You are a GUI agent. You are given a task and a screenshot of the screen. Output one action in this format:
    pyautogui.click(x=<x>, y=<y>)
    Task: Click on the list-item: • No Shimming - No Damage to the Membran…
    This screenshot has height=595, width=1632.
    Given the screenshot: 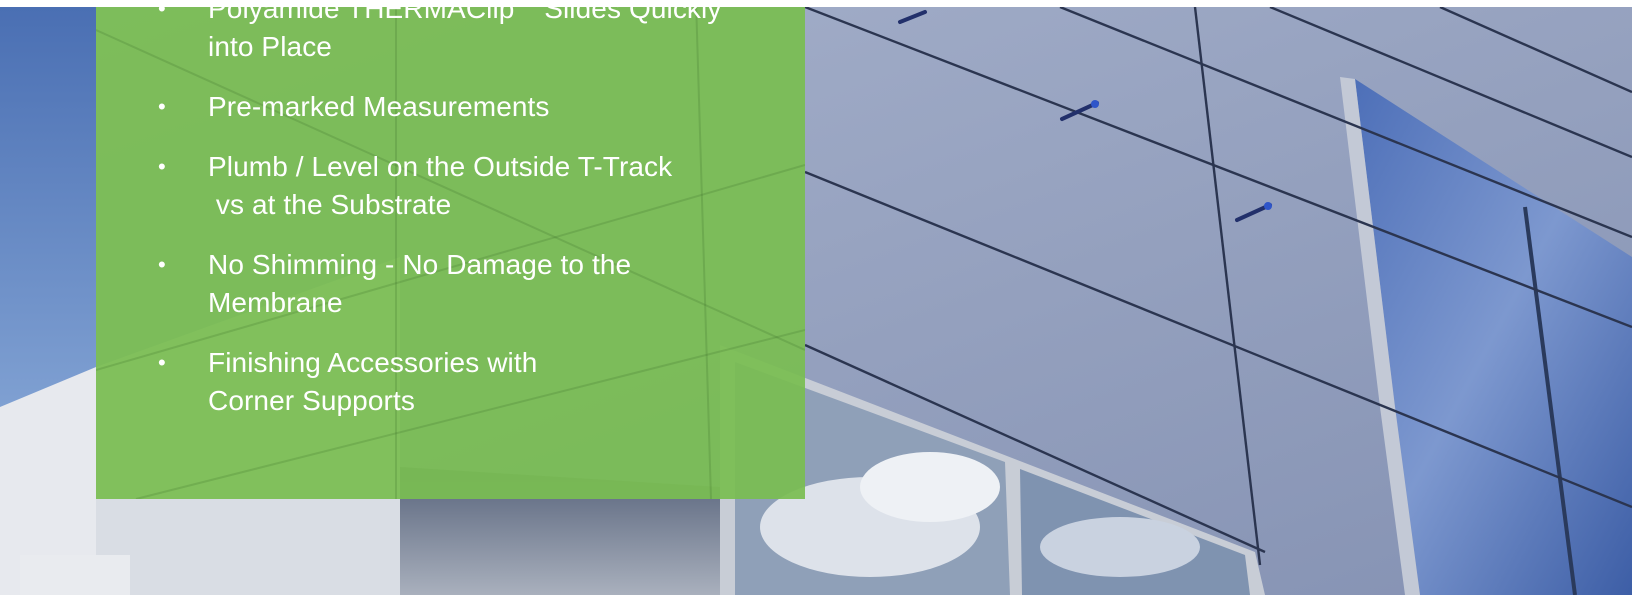 What is the action you would take?
    pyautogui.click(x=450, y=284)
    